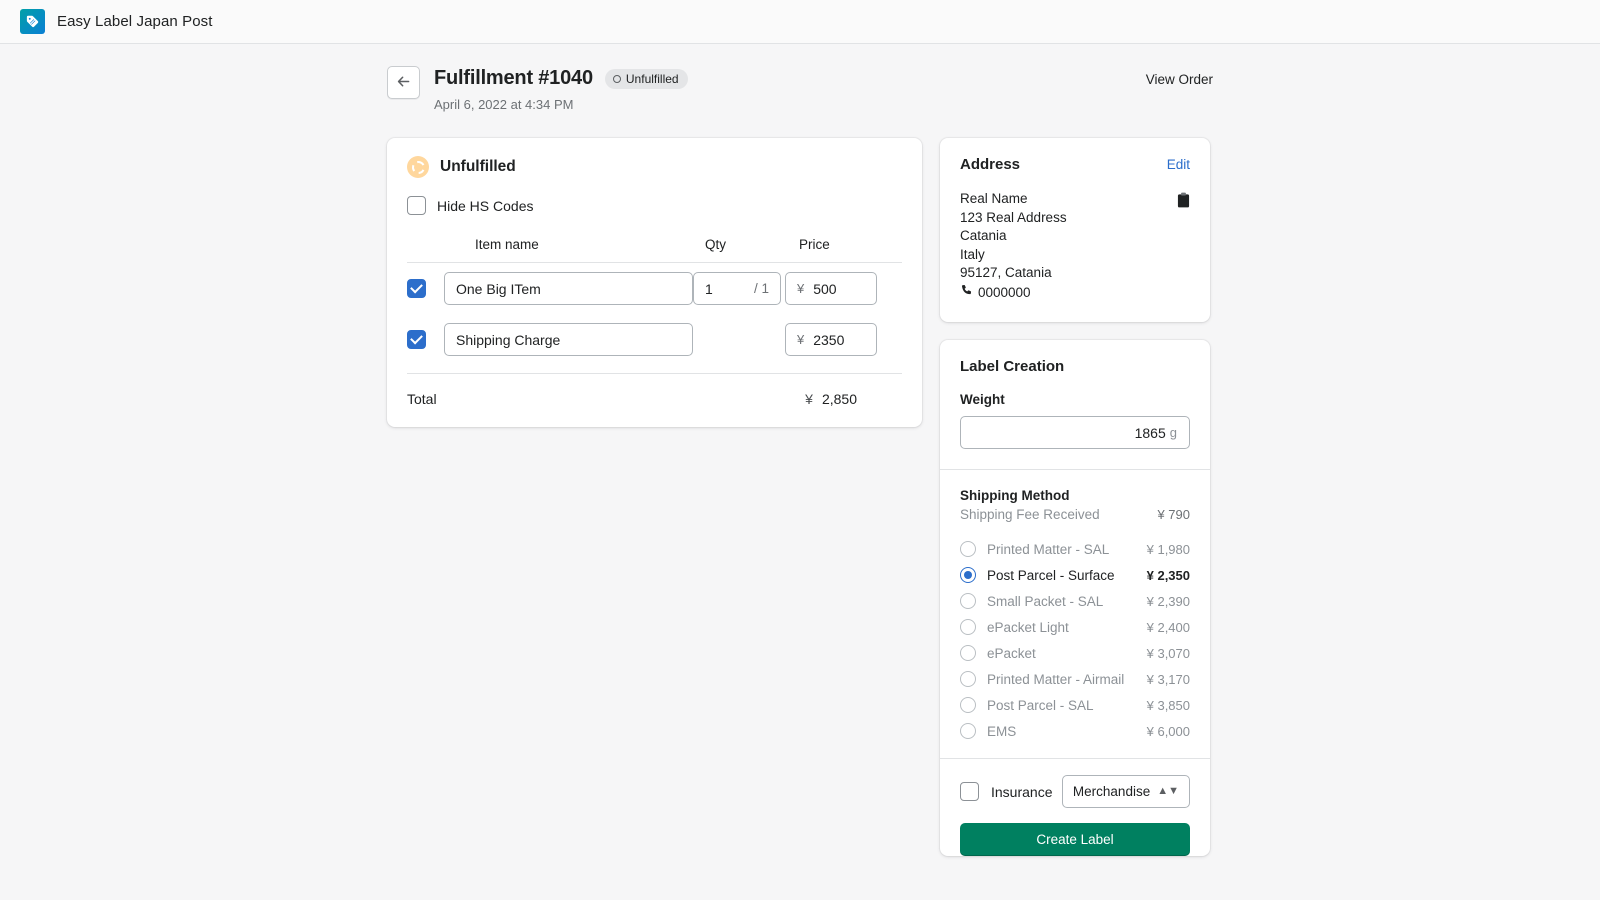  I want to click on item-price-cell: ¥500, so click(832, 288).